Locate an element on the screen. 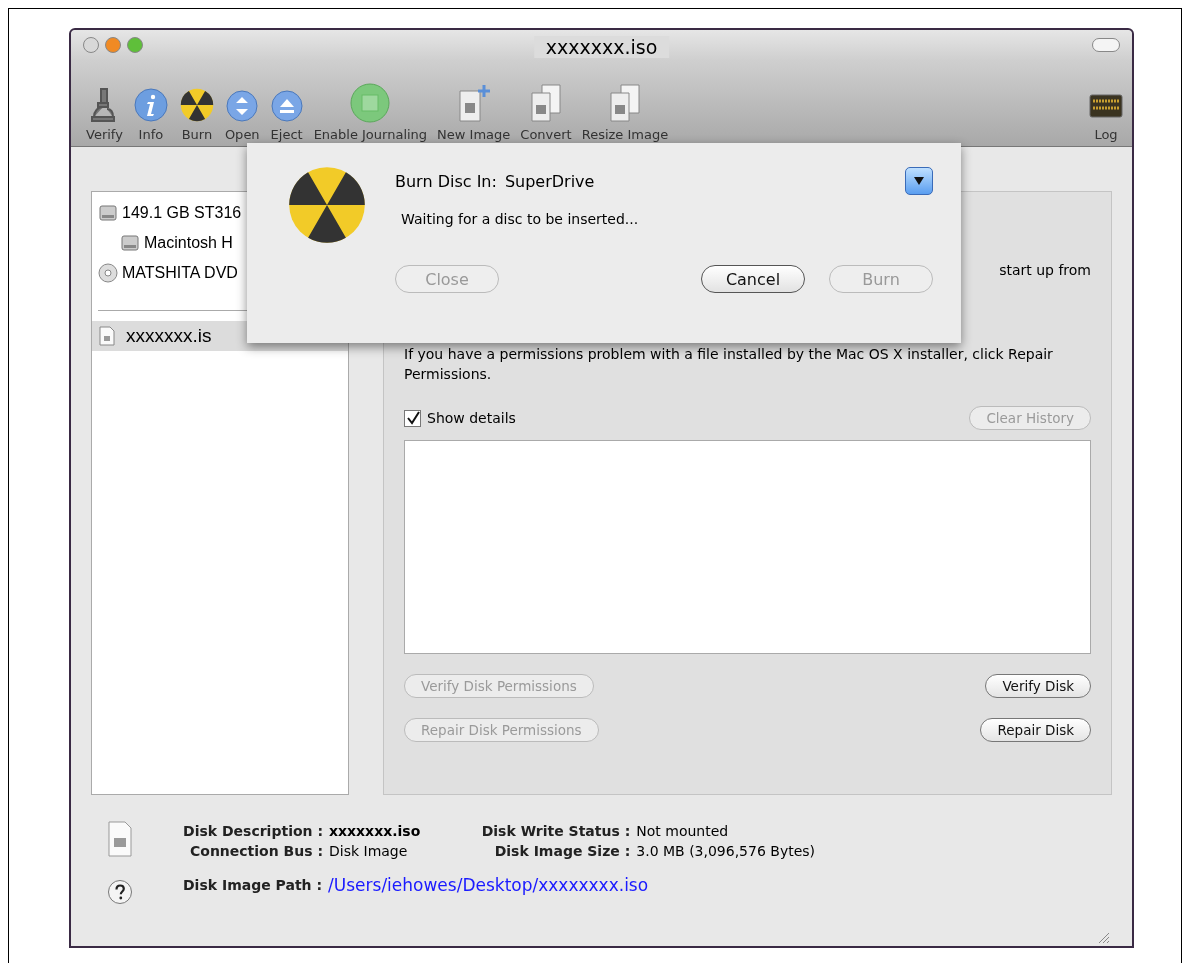  documents-icon is located at coordinates (546, 103).